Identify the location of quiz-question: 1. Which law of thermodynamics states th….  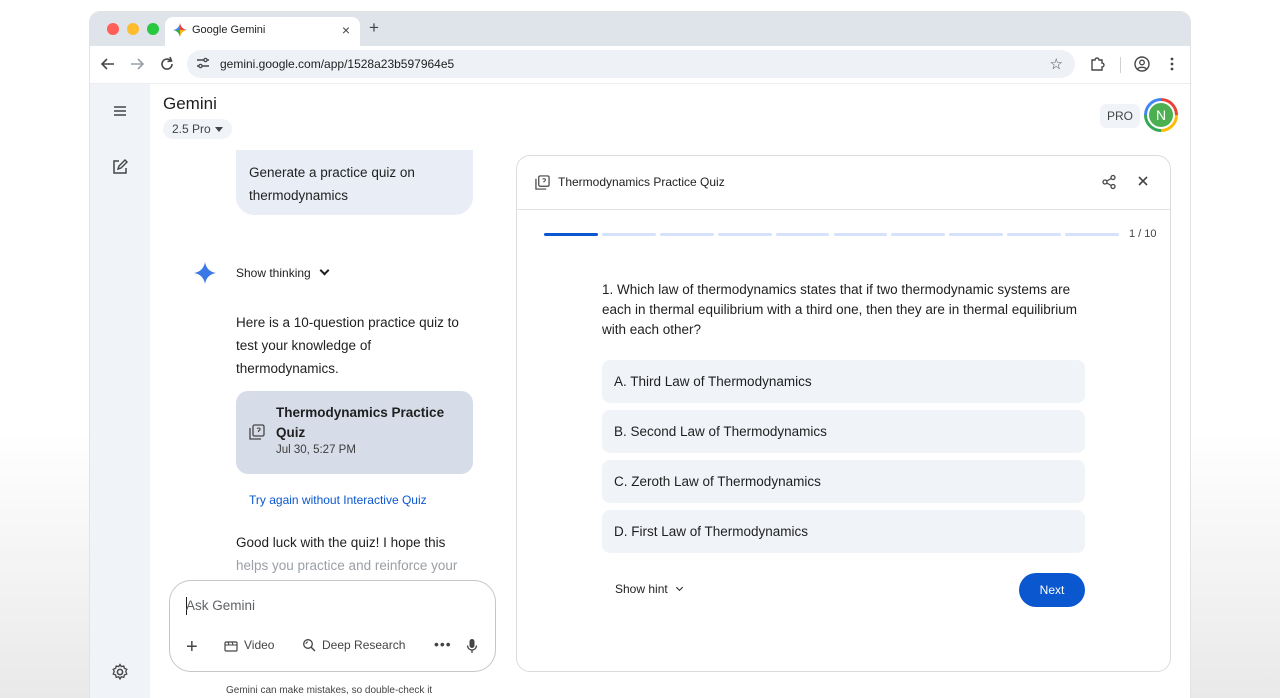
(839, 309).